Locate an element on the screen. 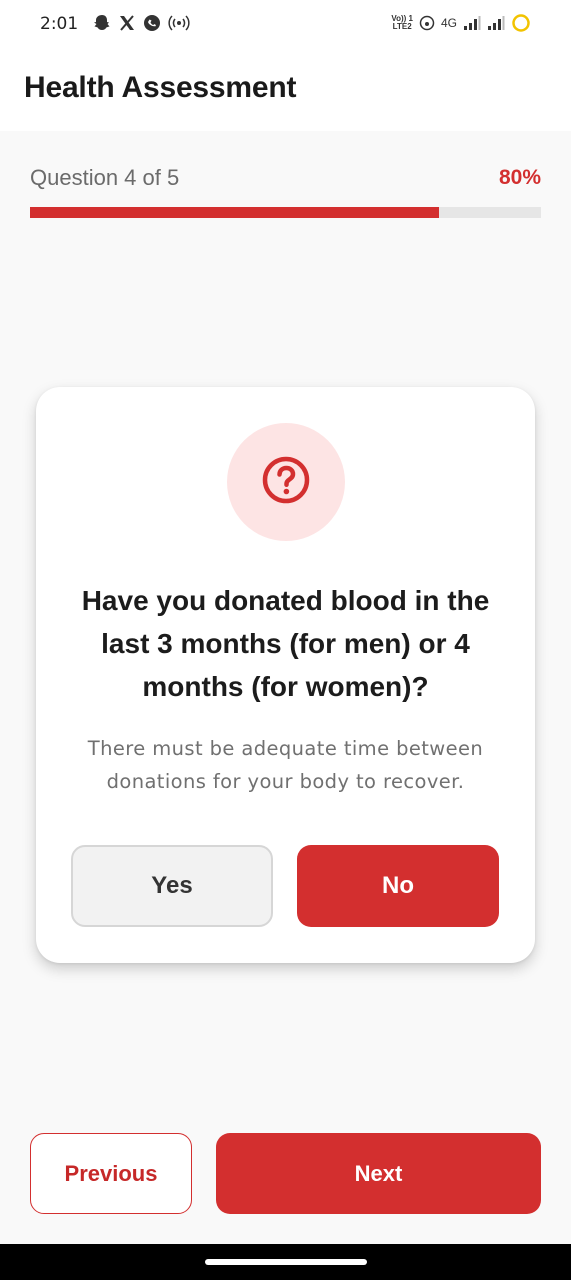 The width and height of the screenshot is (571, 1280). no-button: No is located at coordinates (398, 886).